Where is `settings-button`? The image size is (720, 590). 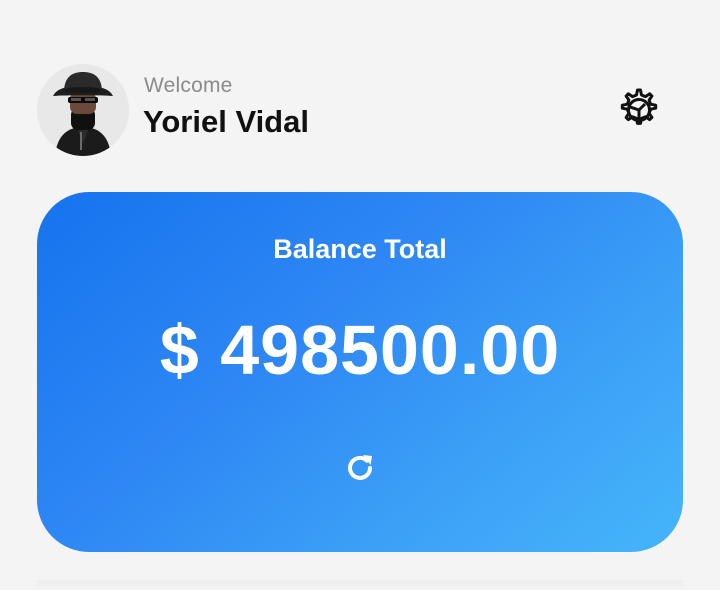 settings-button is located at coordinates (639, 110).